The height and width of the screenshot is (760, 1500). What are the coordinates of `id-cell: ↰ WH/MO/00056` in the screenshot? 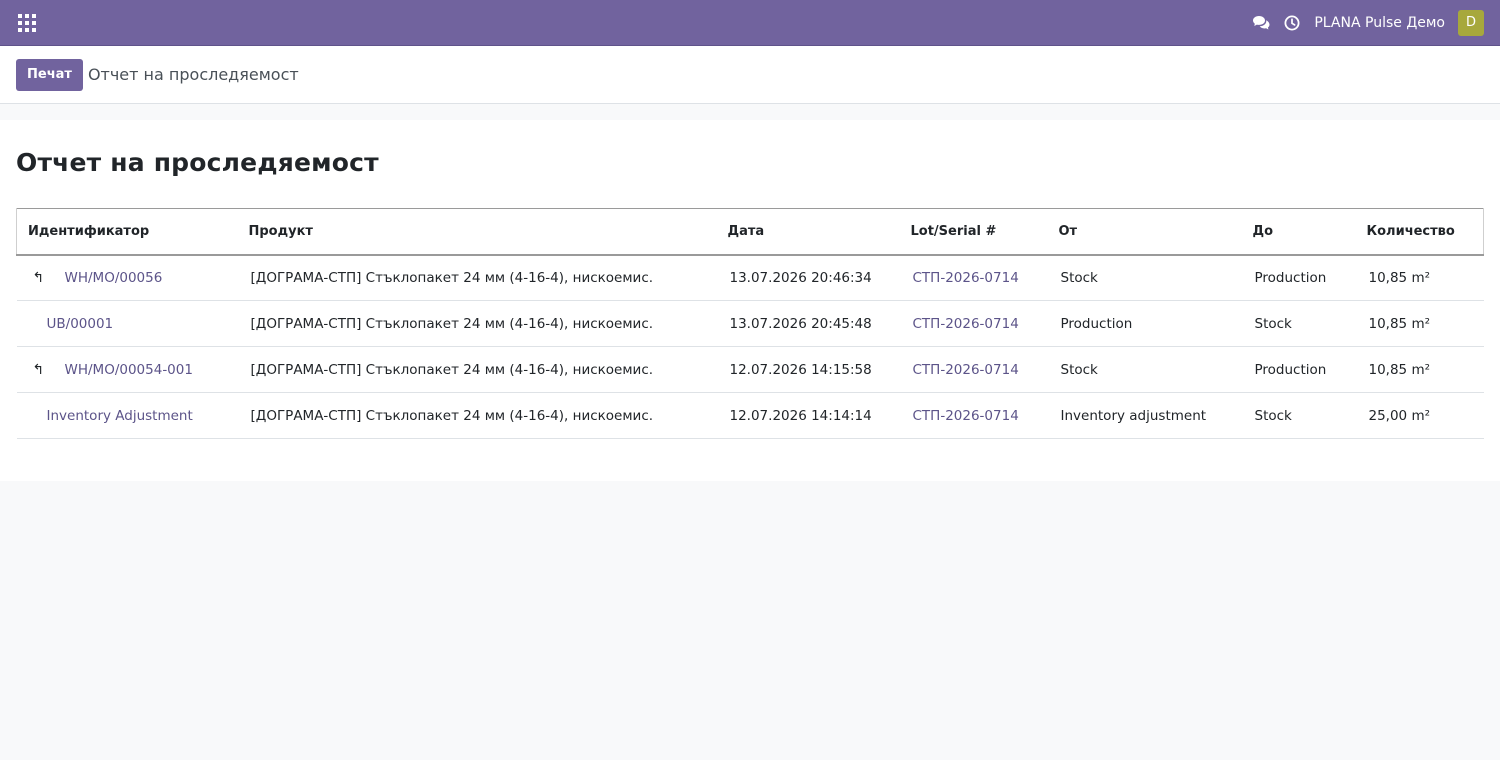 It's located at (127, 278).